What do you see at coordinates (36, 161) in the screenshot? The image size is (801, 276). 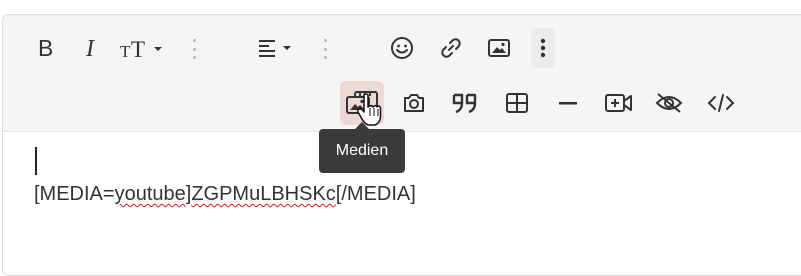 I see `text-caret` at bounding box center [36, 161].